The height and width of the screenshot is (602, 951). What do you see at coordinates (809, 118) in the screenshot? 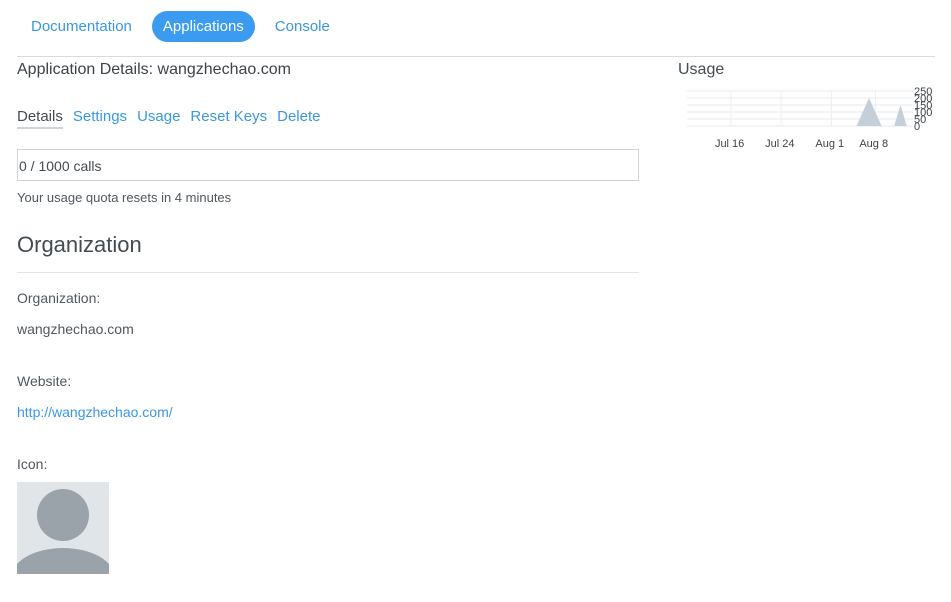
I see `usage-chart: 250200150100500 Jul 16 Jul 24 Aug 1 Aug 8` at bounding box center [809, 118].